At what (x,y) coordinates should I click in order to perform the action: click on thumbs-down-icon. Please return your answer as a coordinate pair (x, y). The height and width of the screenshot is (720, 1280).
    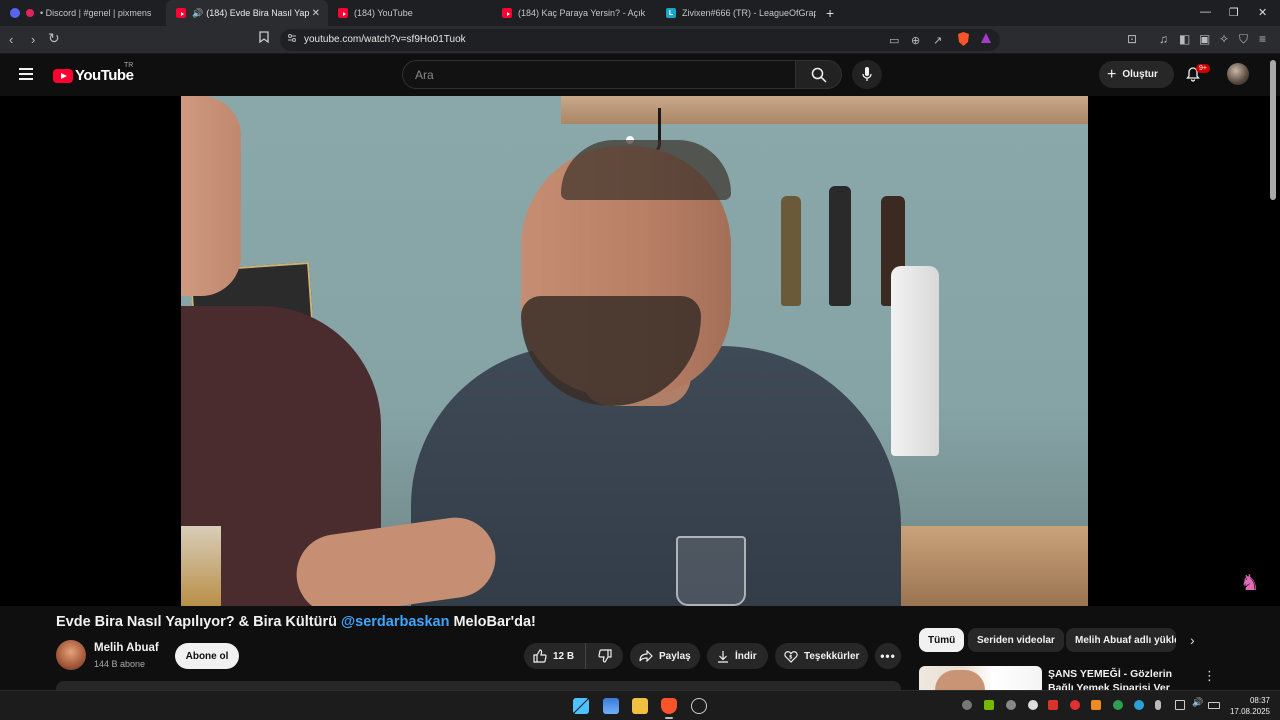
    Looking at the image, I should click on (604, 656).